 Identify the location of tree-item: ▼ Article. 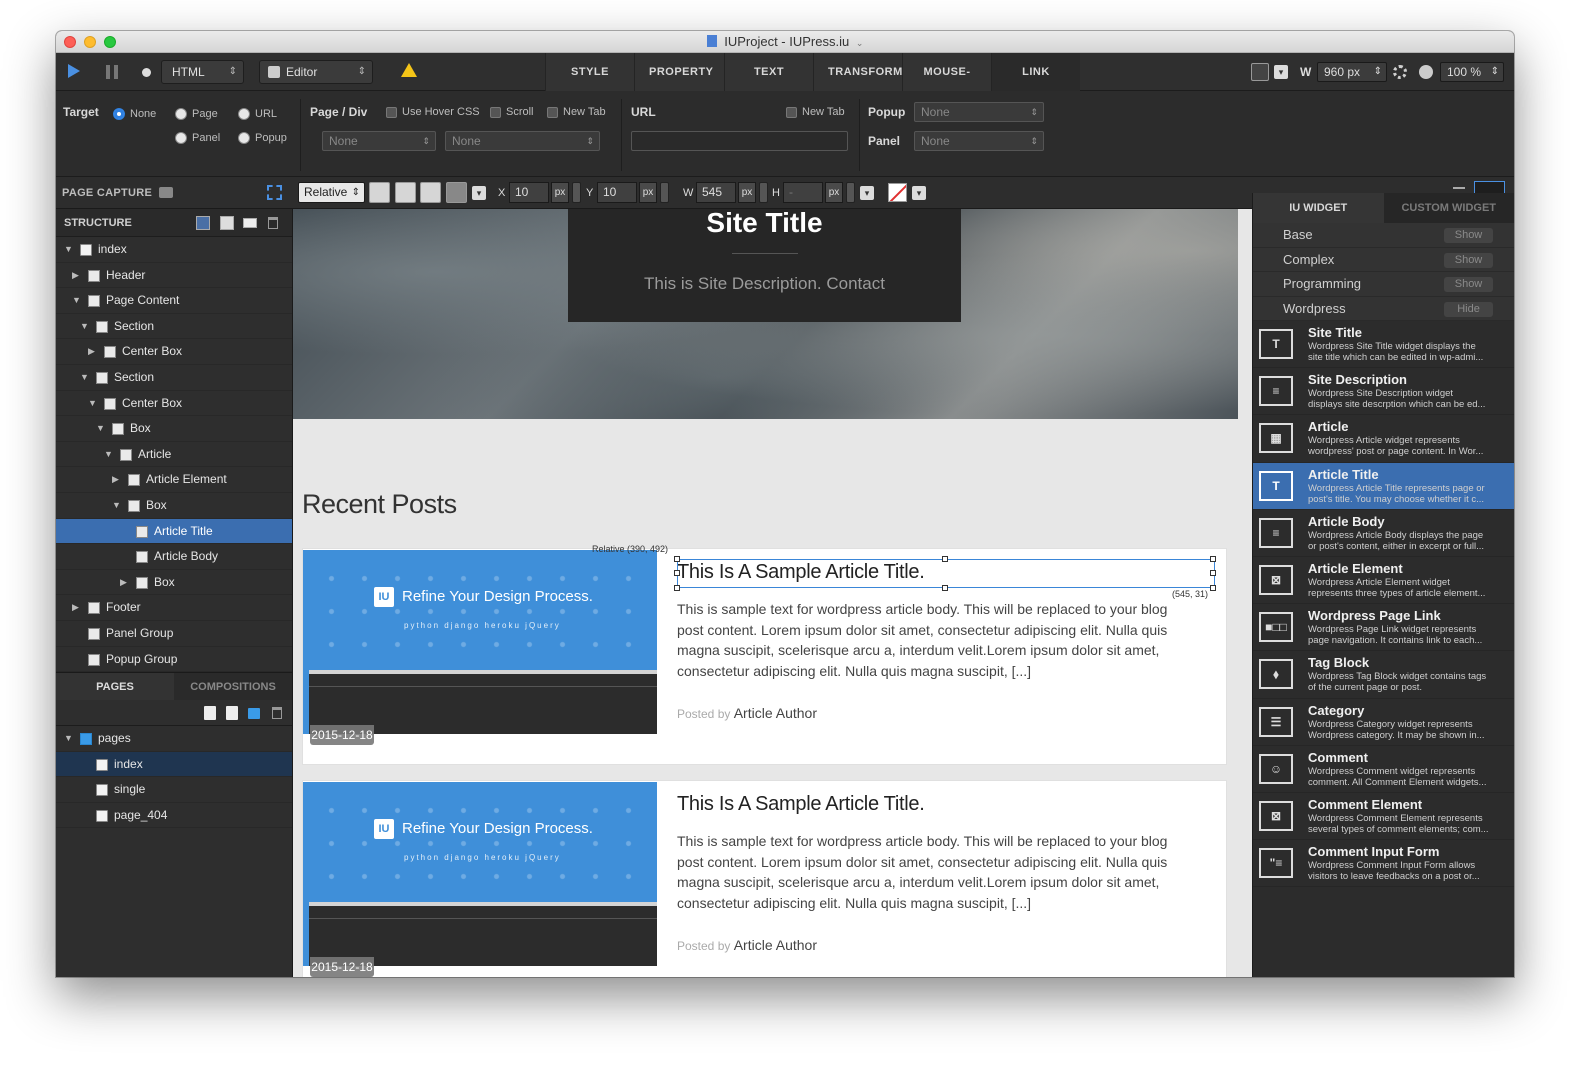
(174, 455).